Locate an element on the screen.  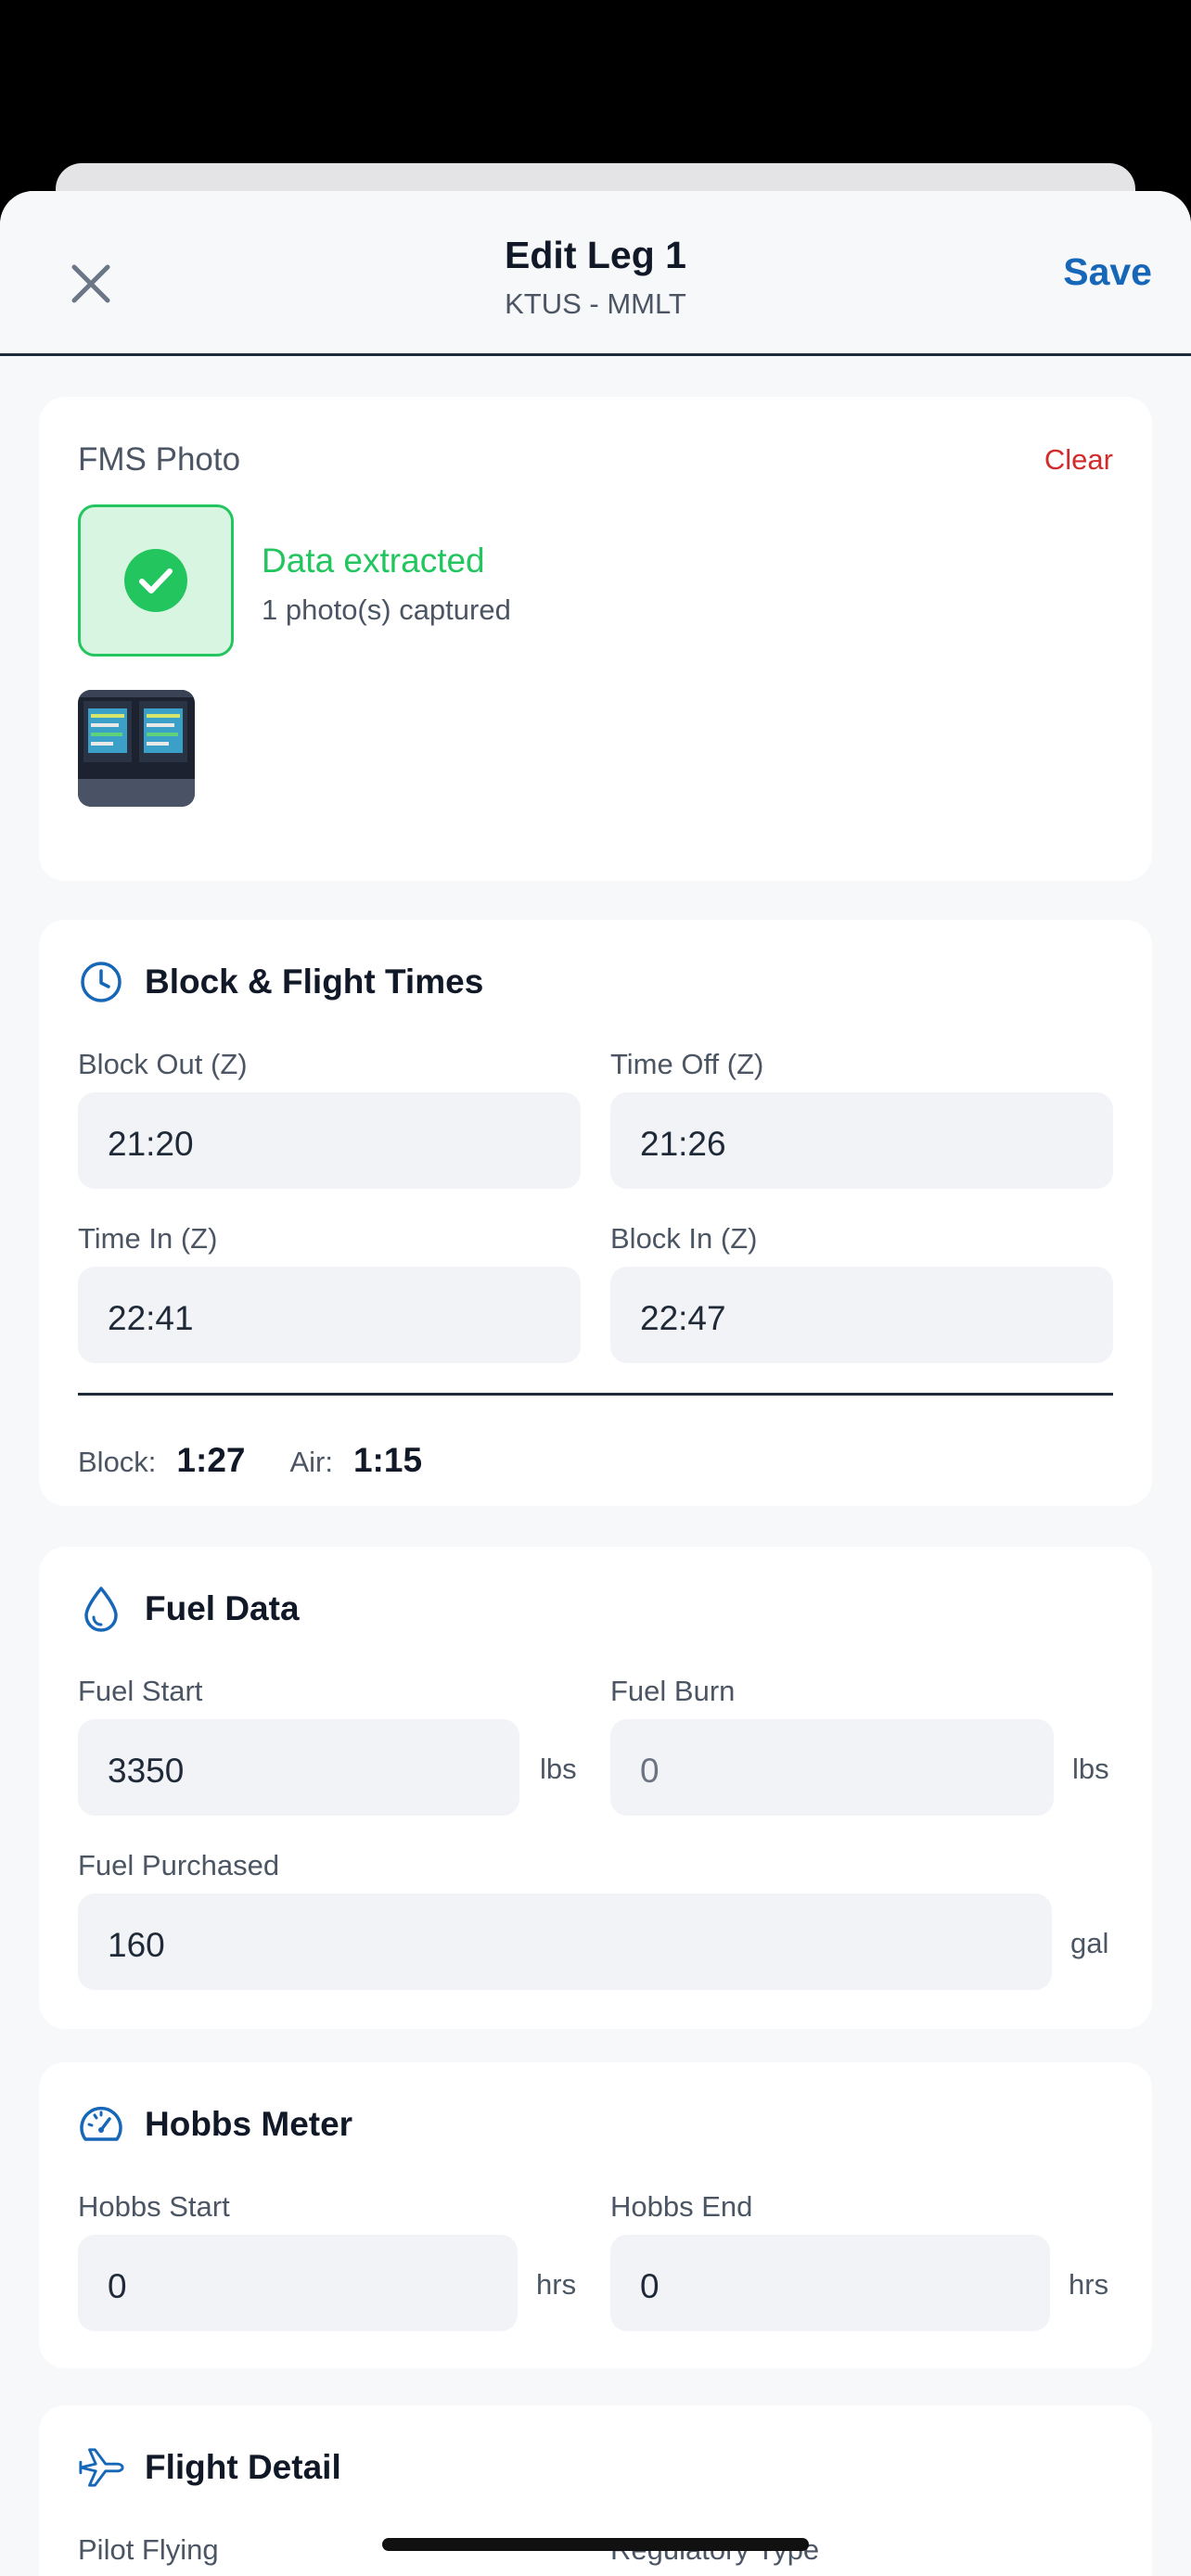
air-time-value: 1:15 is located at coordinates (387, 1460).